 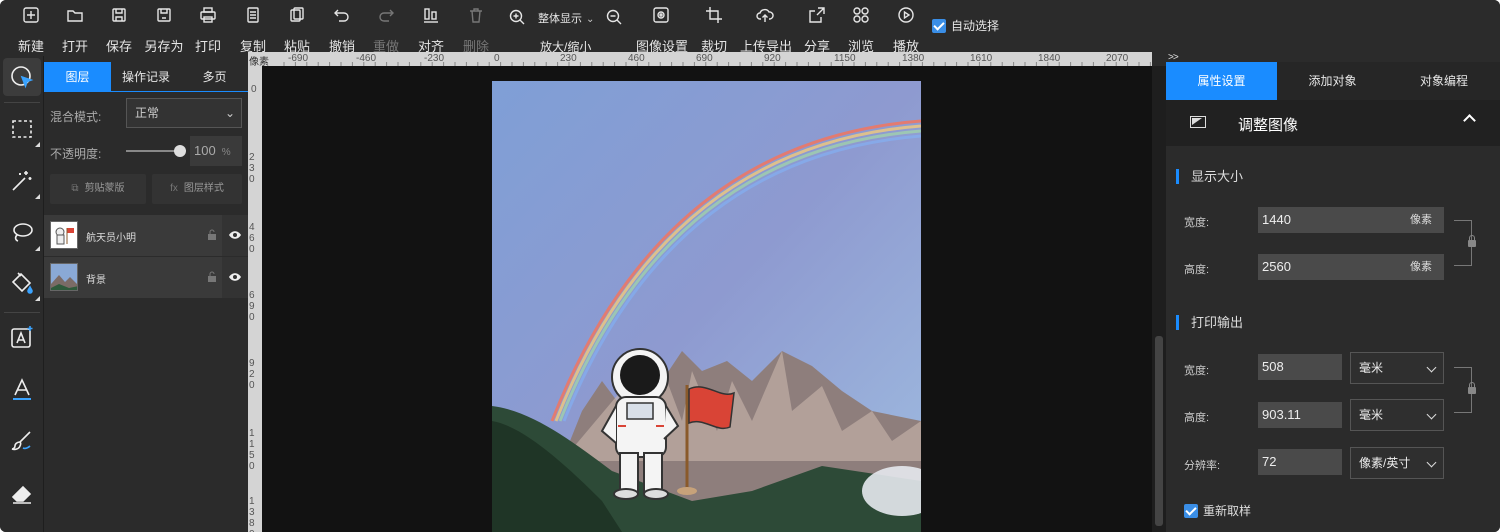 I want to click on adjust-image-header: 调整图像, so click(x=1333, y=123).